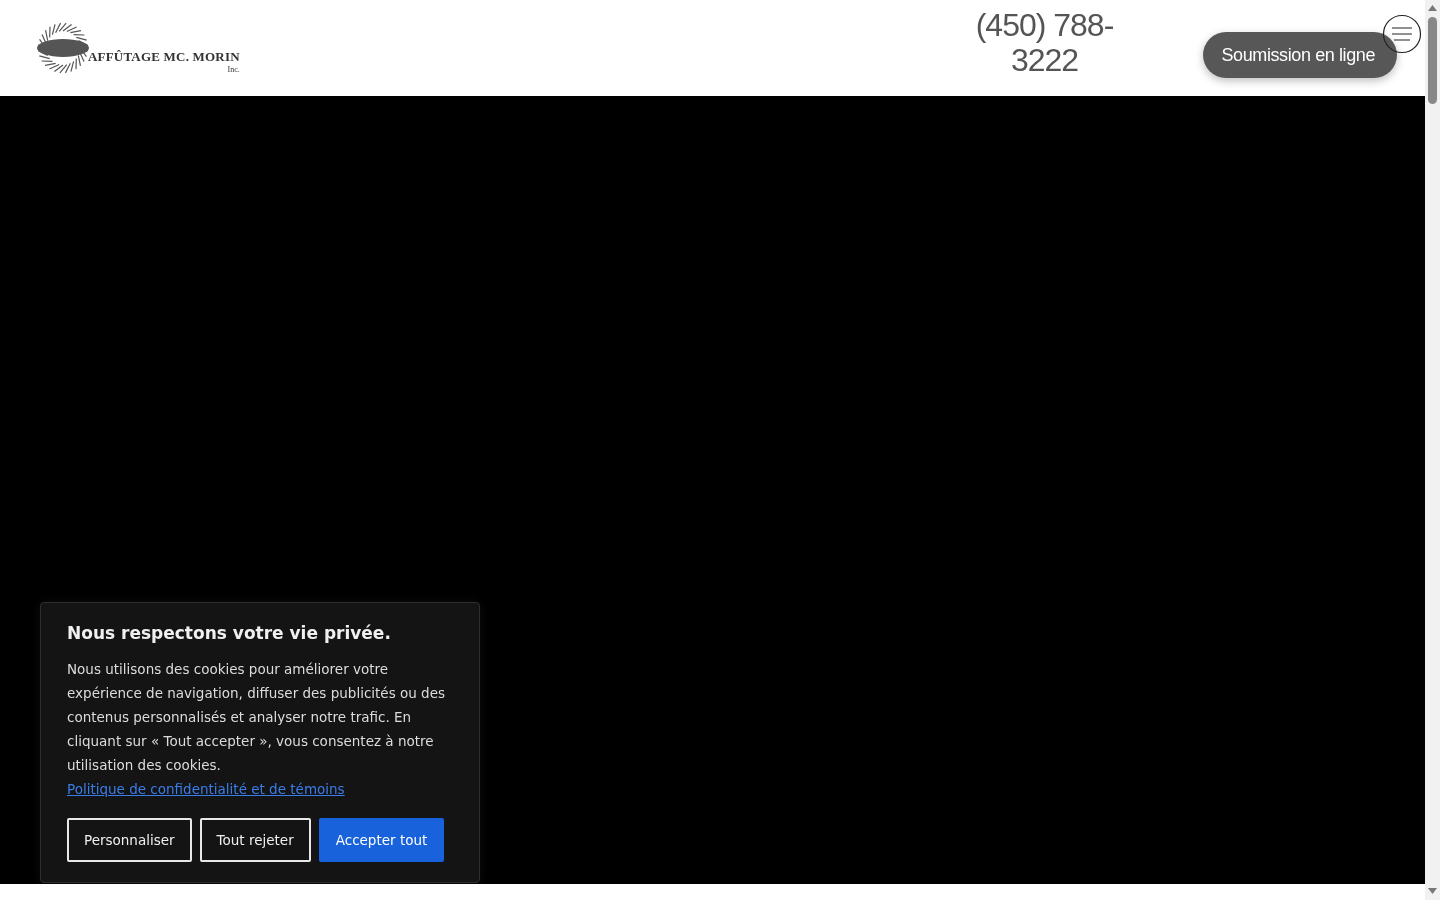 This screenshot has width=1440, height=900. I want to click on cookie-title: Nous respectons votre vie privée., so click(229, 633).